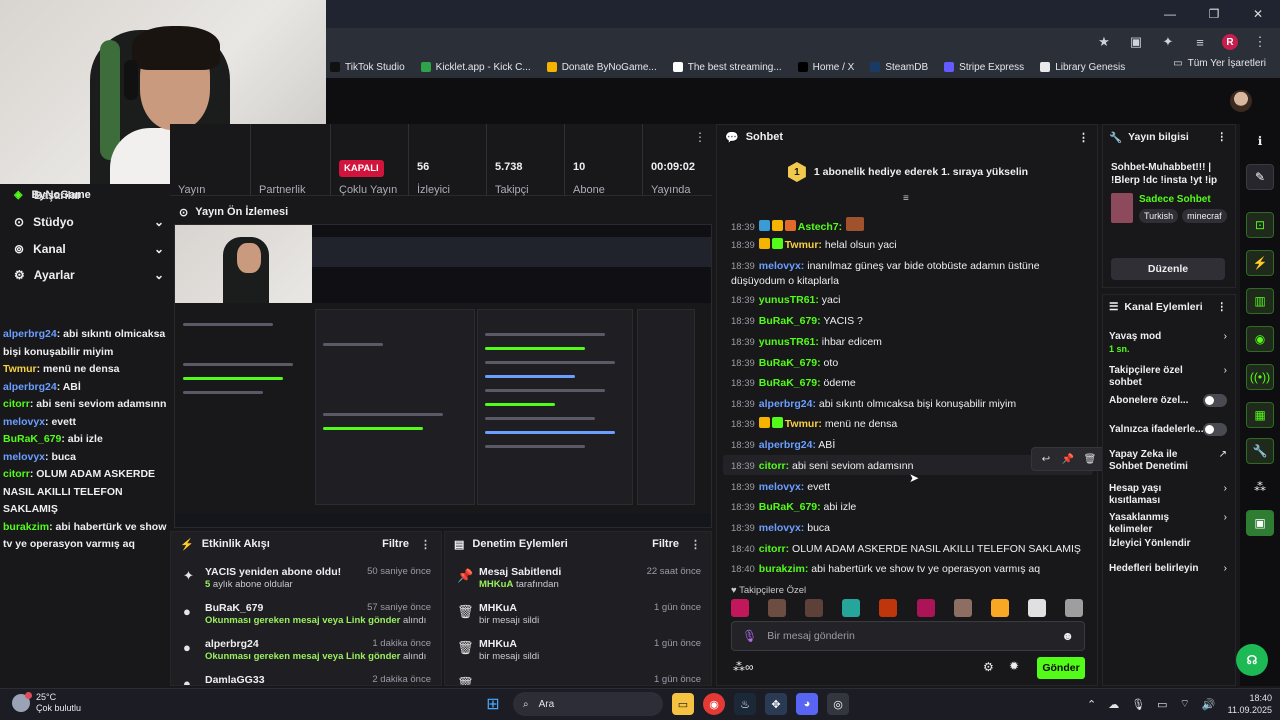  I want to click on points-icon: ⁂∞, so click(743, 667).